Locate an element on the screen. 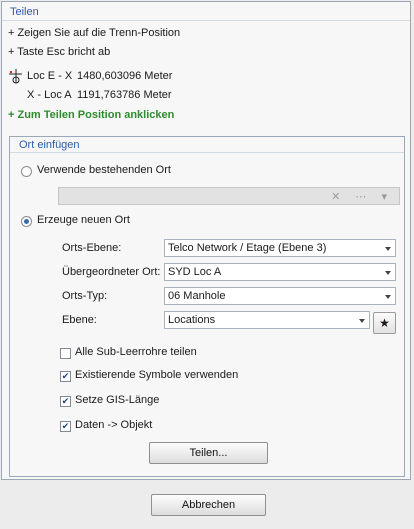 The width and height of the screenshot is (414, 529). checkbox-set-gis-length: ✔ is located at coordinates (65, 401).